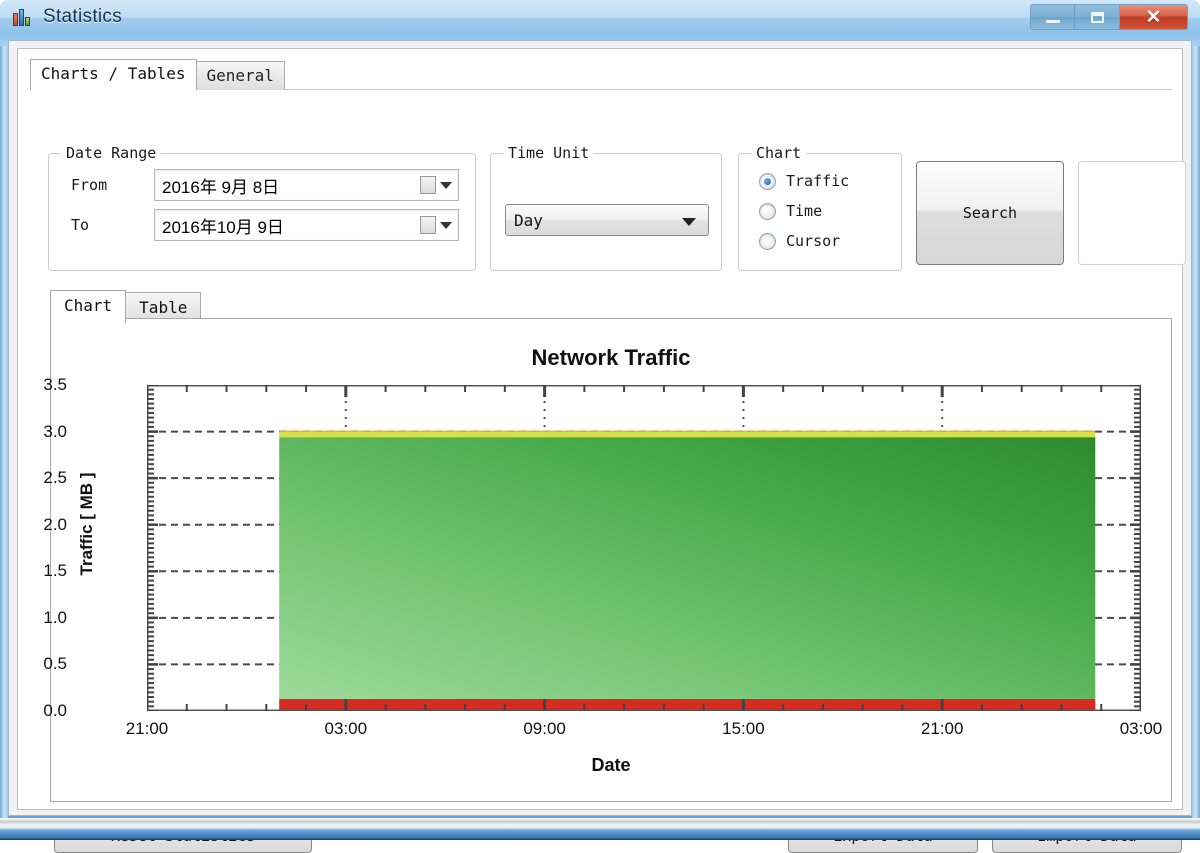 The width and height of the screenshot is (1200, 853). I want to click on date-range-legend: Date Range, so click(111, 153).